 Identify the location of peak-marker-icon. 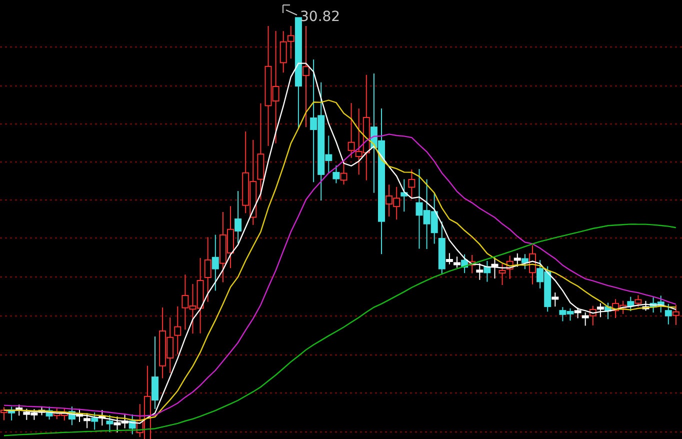
(290, 10).